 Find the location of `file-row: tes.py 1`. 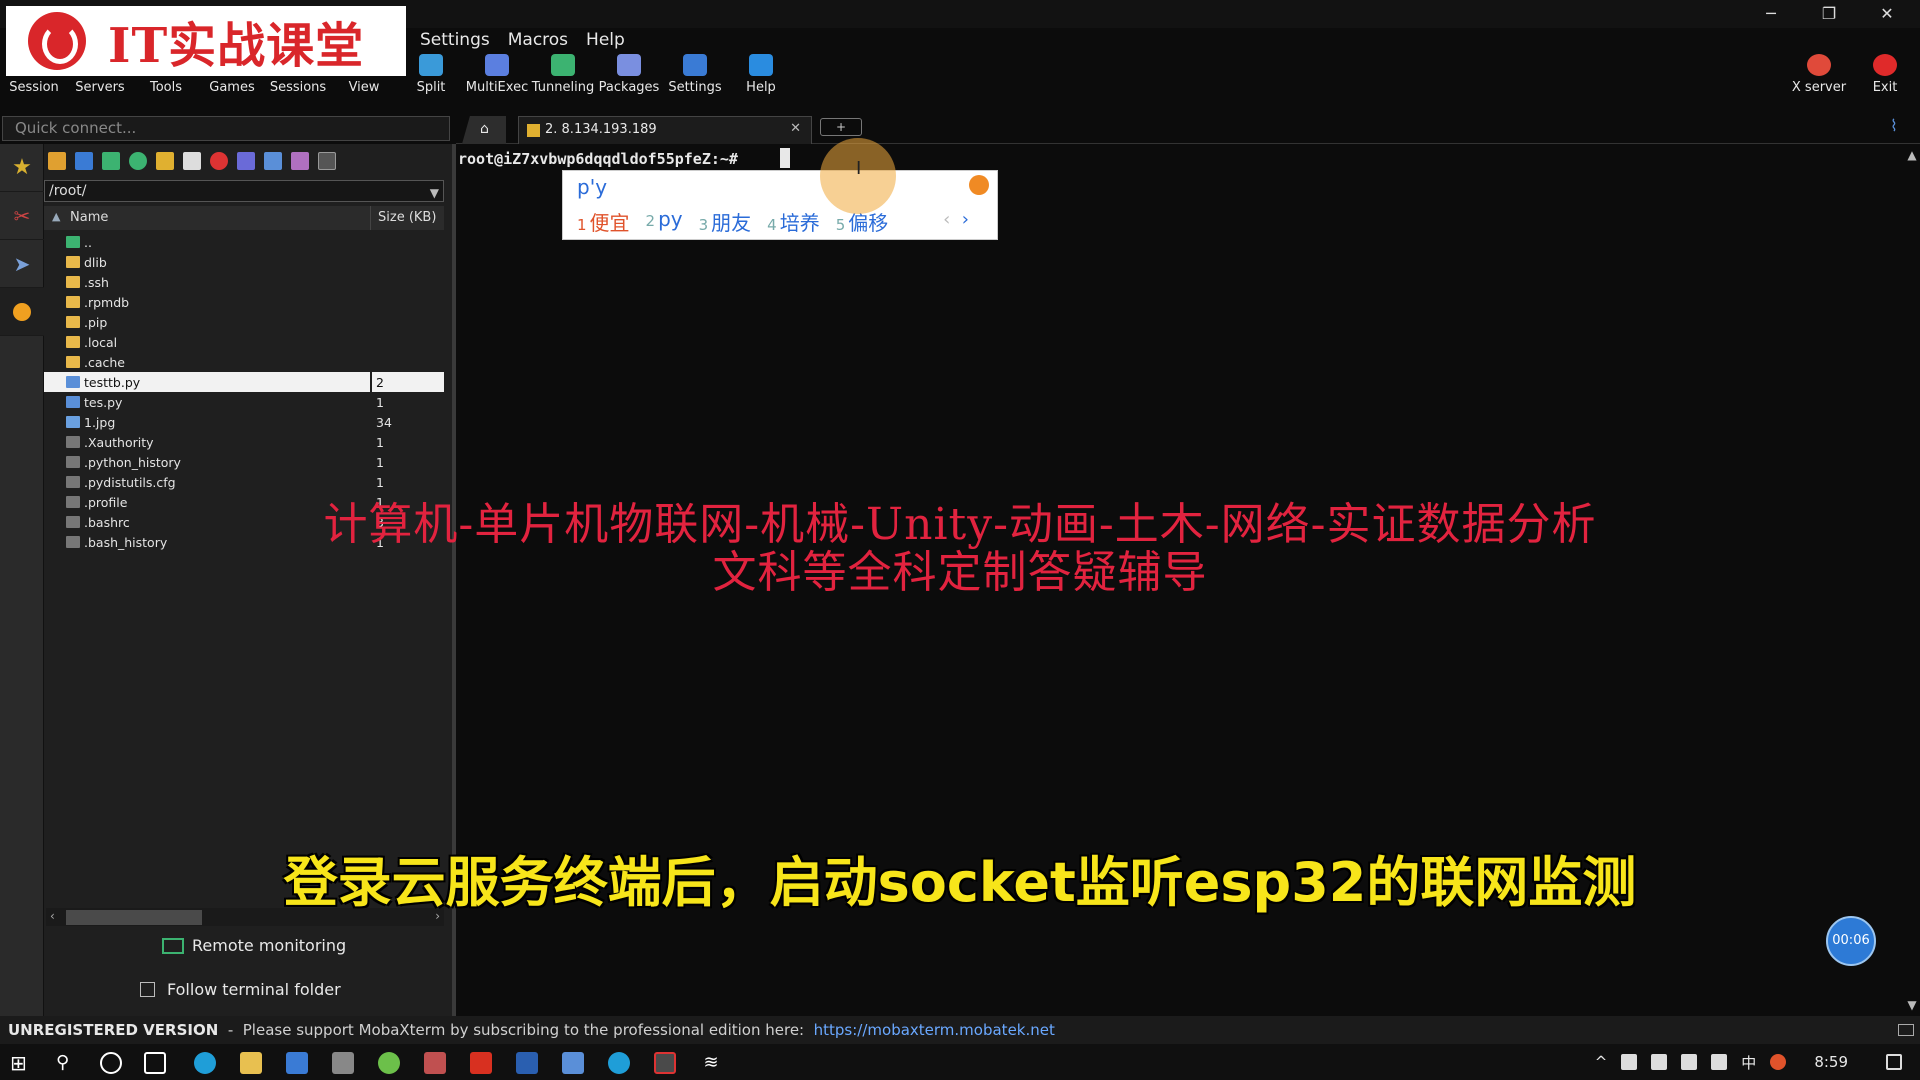

file-row: tes.py 1 is located at coordinates (244, 402).